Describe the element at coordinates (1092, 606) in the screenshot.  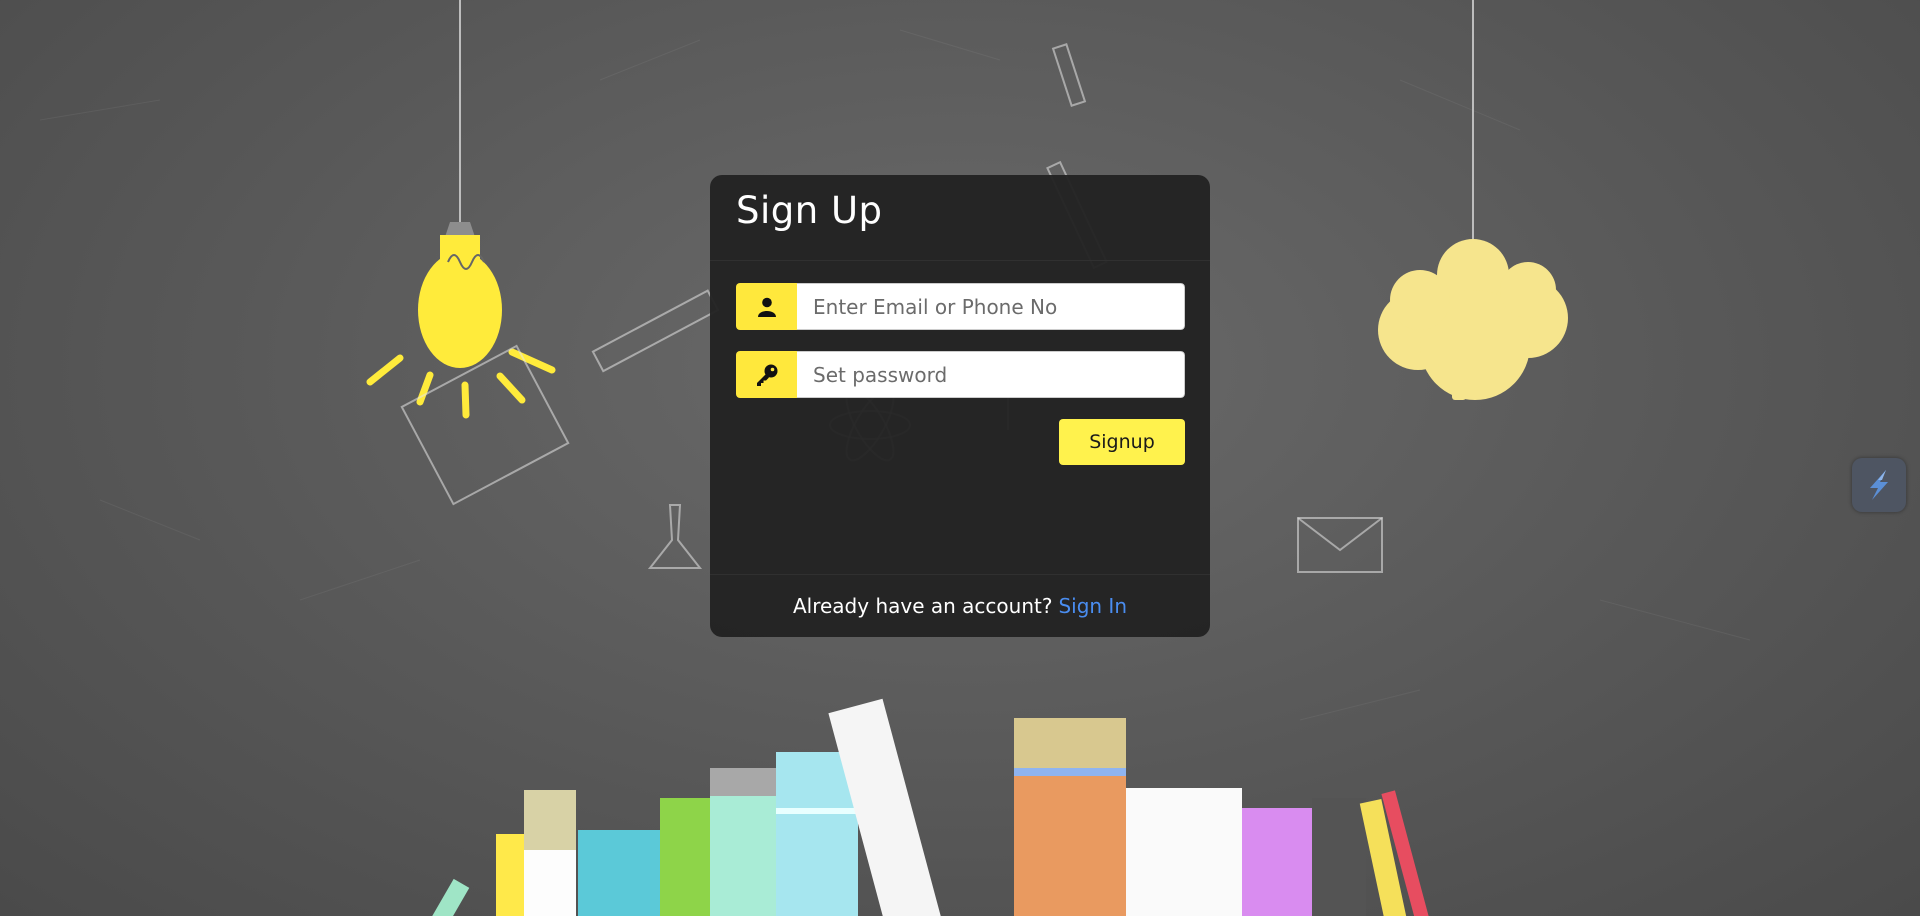
I see `sign-in-link: Sign In` at that location.